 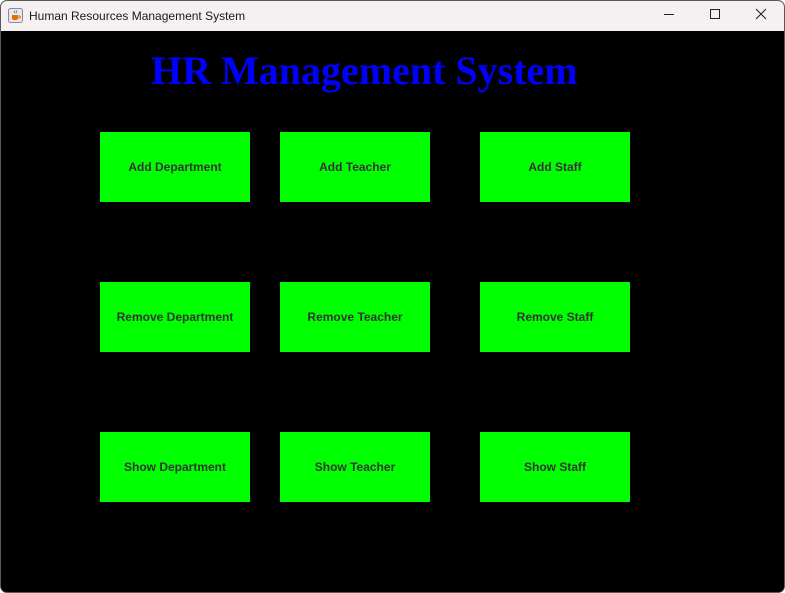 I want to click on maximize-button, so click(x=715, y=16).